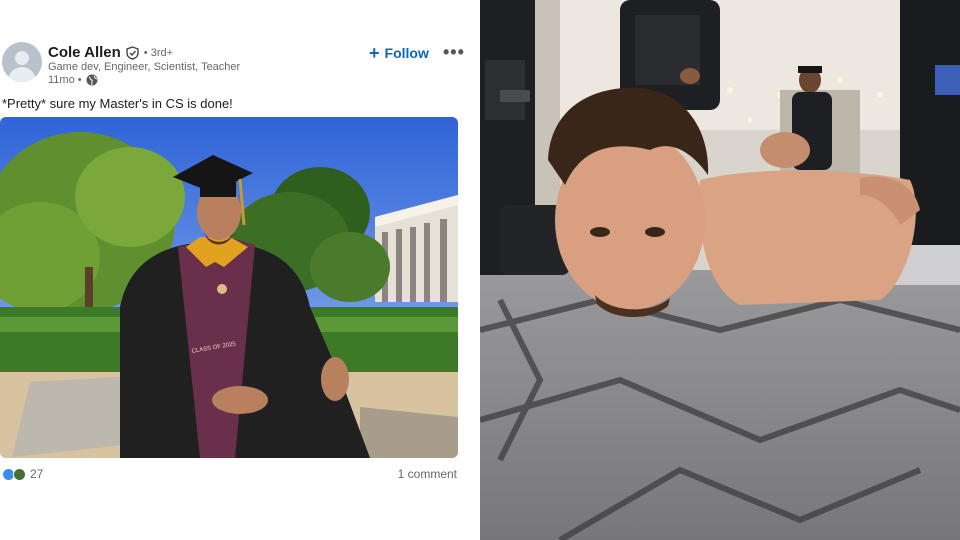 This screenshot has height=540, width=960. Describe the element at coordinates (37, 474) in the screenshot. I see `reactions-count: 27` at that location.